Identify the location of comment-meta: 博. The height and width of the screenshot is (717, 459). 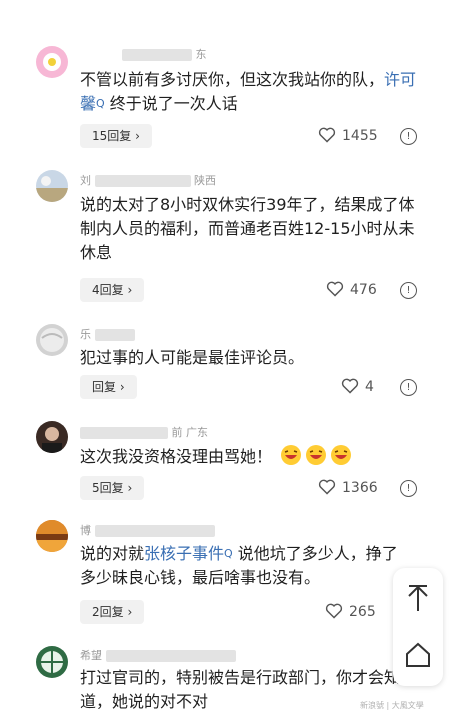
(147, 530).